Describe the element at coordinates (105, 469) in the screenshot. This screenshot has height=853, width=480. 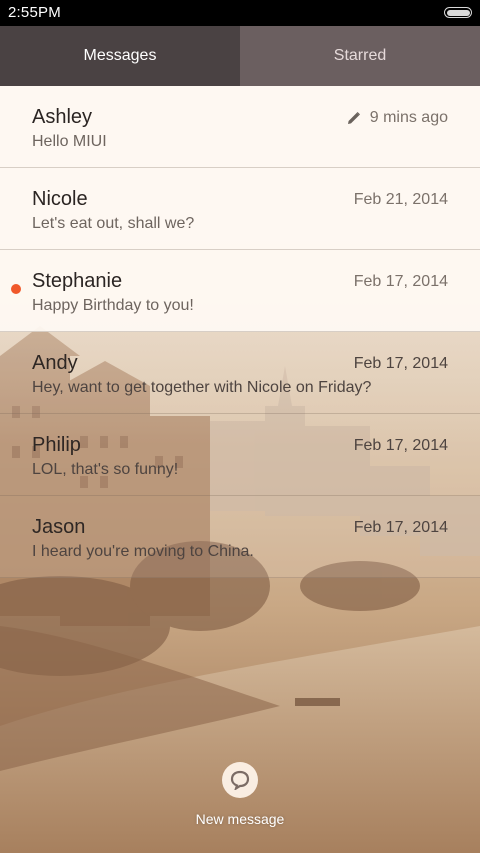
I see `message-snippet: LOL, that's so funny!` at that location.